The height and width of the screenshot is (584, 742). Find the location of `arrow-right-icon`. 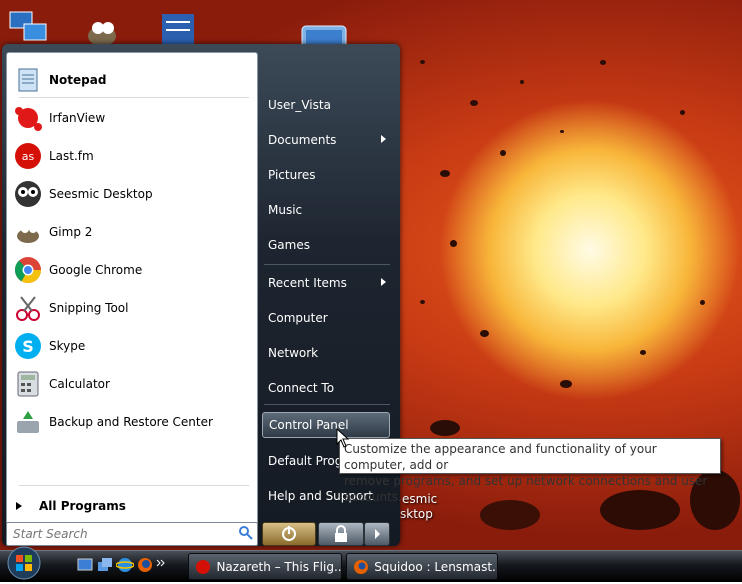

arrow-right-icon is located at coordinates (19, 506).